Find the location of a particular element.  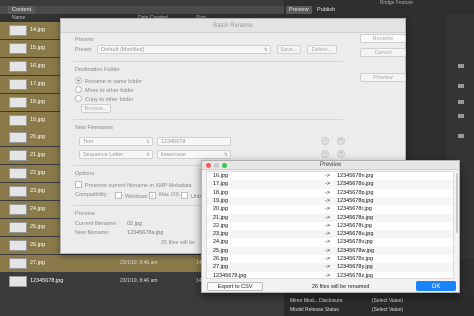

file-name: 20.jpg is located at coordinates (37, 137).